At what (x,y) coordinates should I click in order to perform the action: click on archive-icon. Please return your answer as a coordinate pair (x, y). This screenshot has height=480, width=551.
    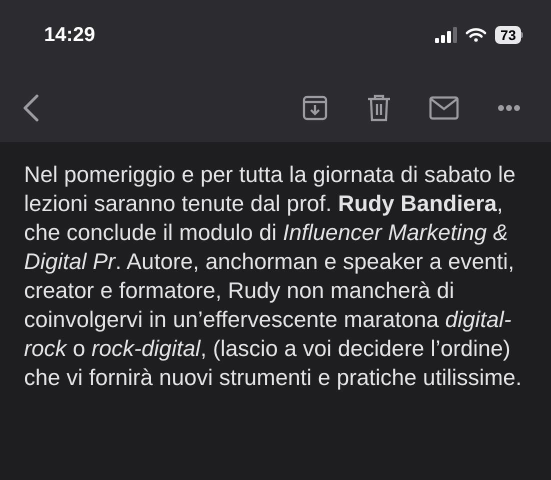
    Looking at the image, I should click on (315, 108).